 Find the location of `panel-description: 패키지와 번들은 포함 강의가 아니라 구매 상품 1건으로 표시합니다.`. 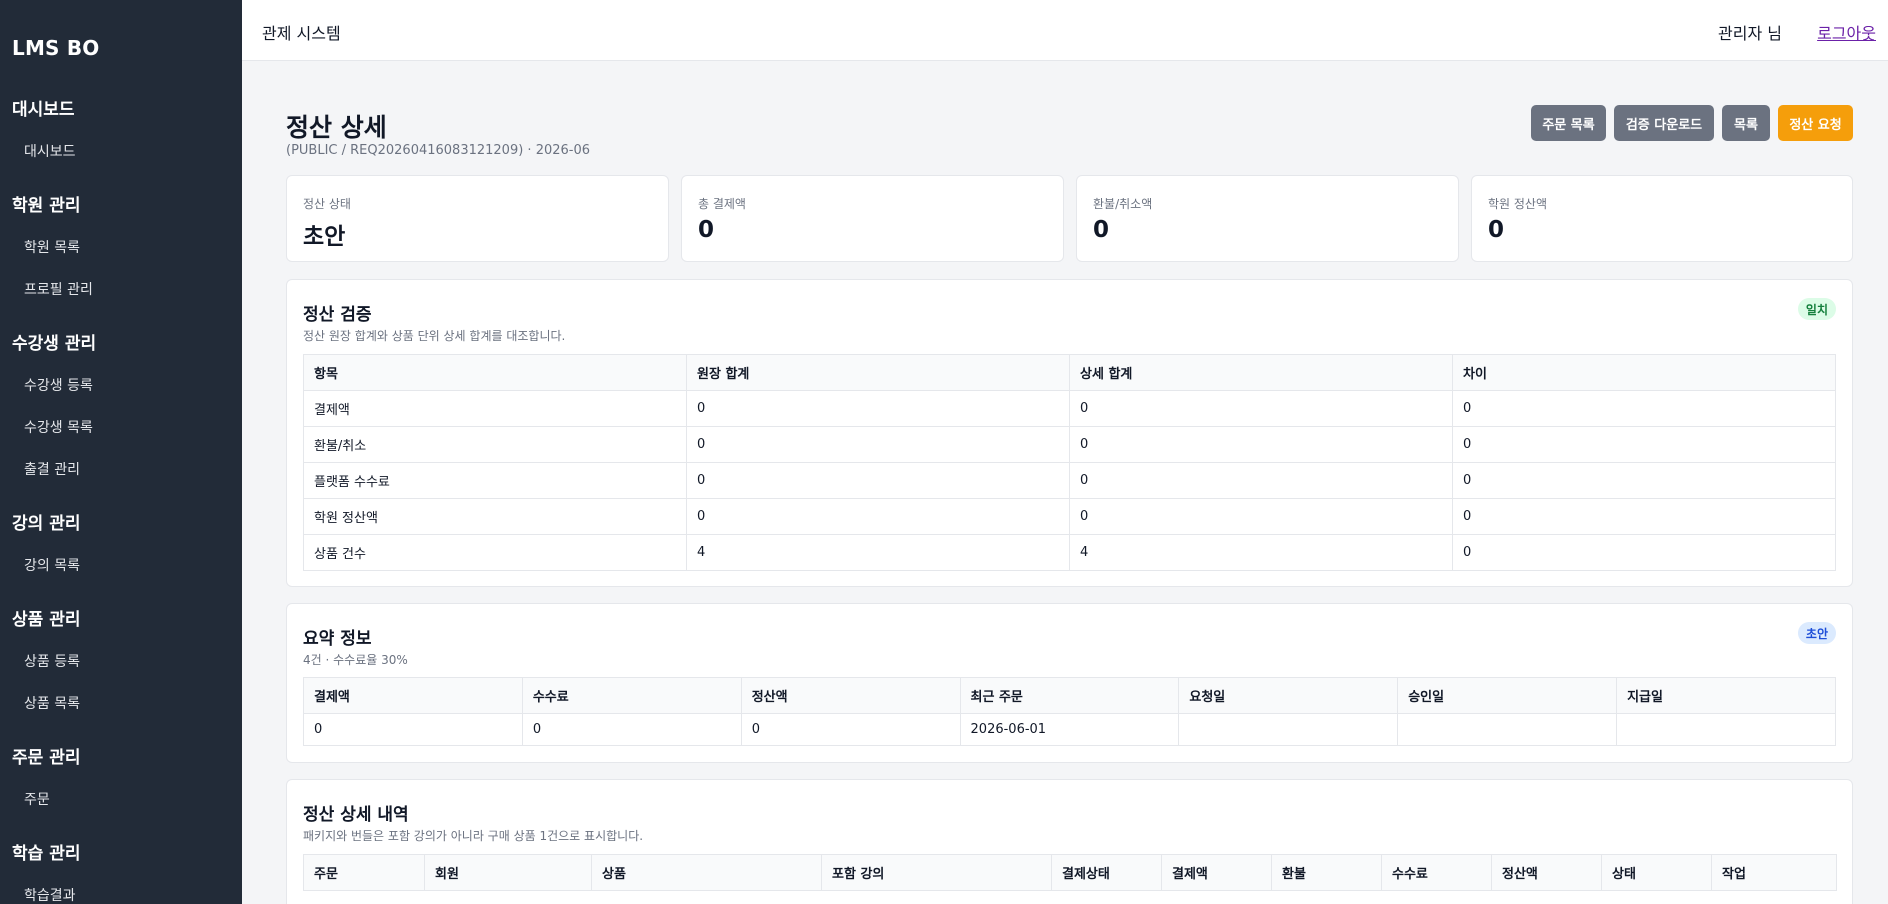

panel-description: 패키지와 번들은 포함 강의가 아니라 구매 상품 1건으로 표시합니다. is located at coordinates (473, 836).